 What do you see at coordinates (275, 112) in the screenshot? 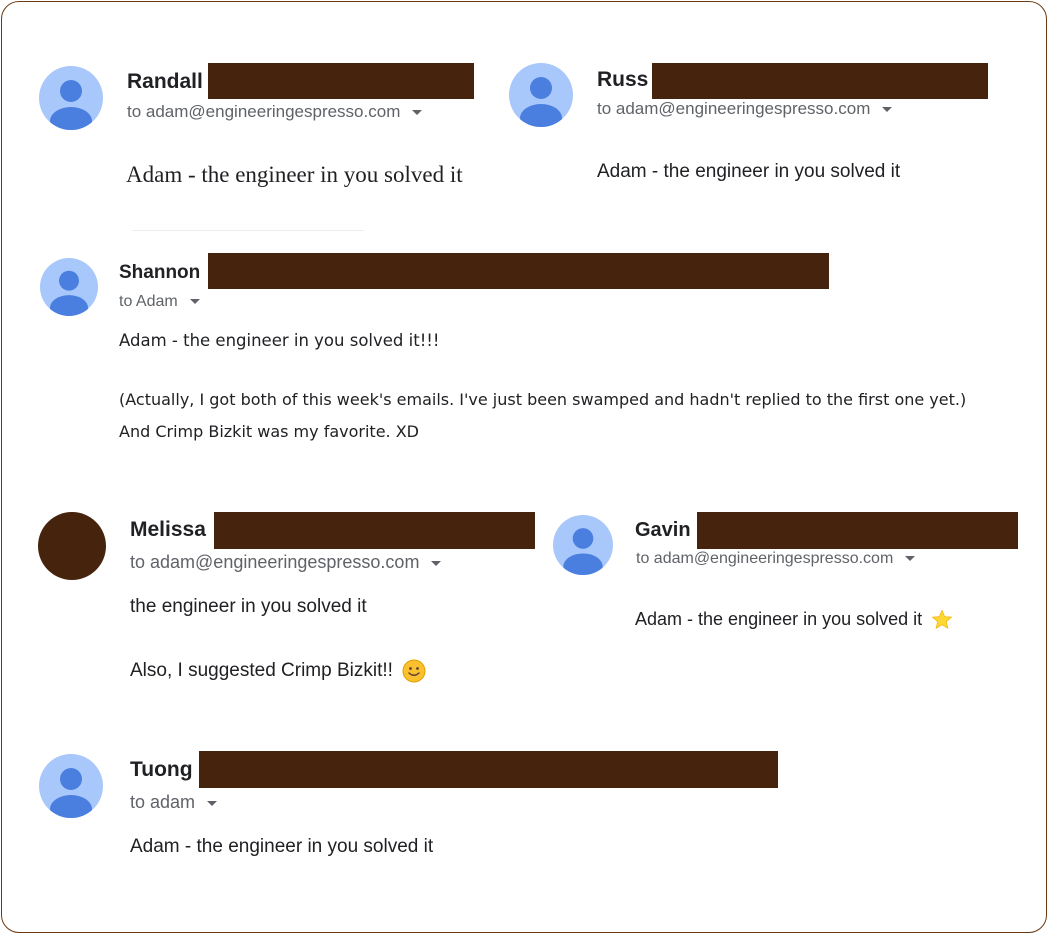
I see `recipient-line-randall: to adam@engineeringespresso.com` at bounding box center [275, 112].